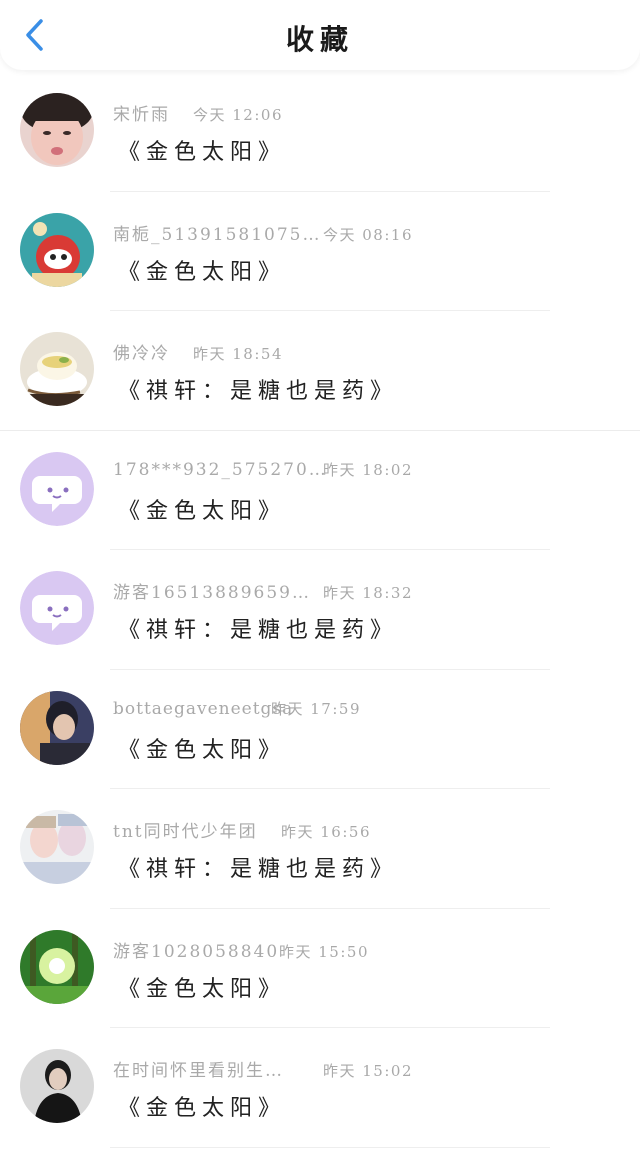  I want to click on top-bar: 收藏, so click(320, 35).